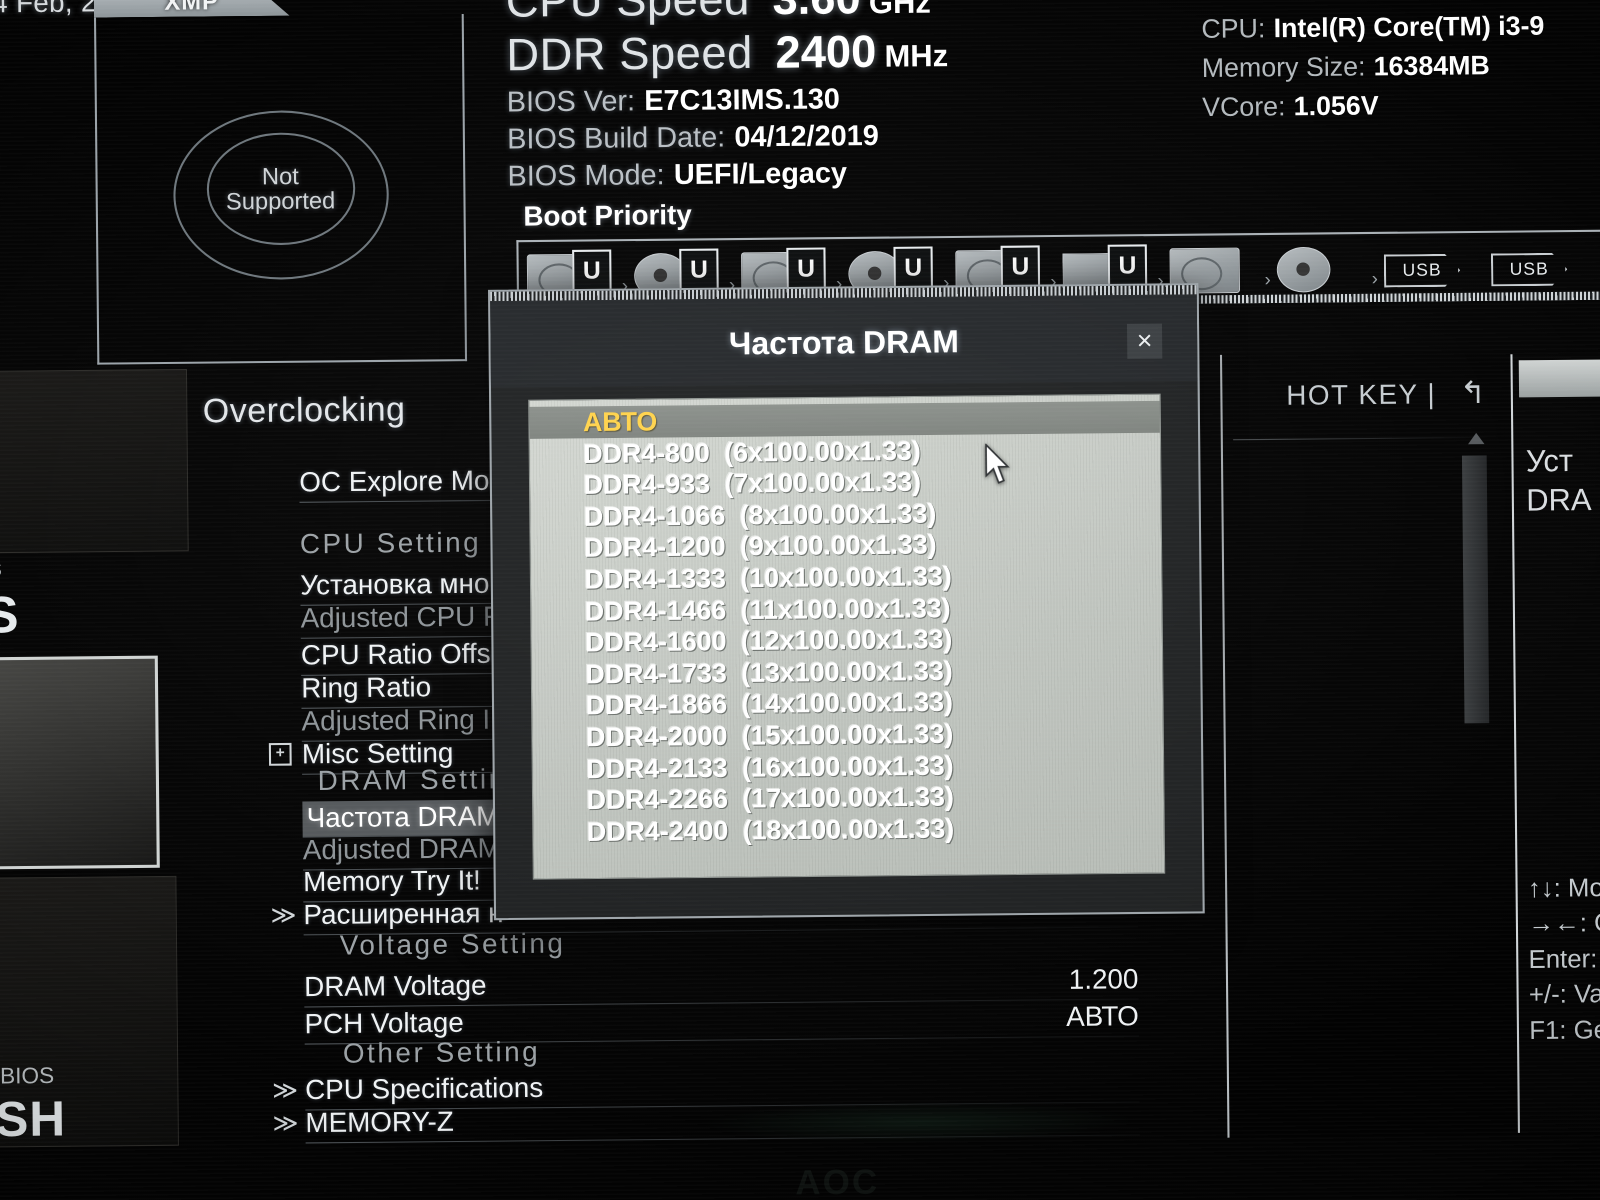 This screenshot has width=1600, height=1200. I want to click on motherboard-row: MB: H310M PRO-VD PLUS, so click(1372, 3).